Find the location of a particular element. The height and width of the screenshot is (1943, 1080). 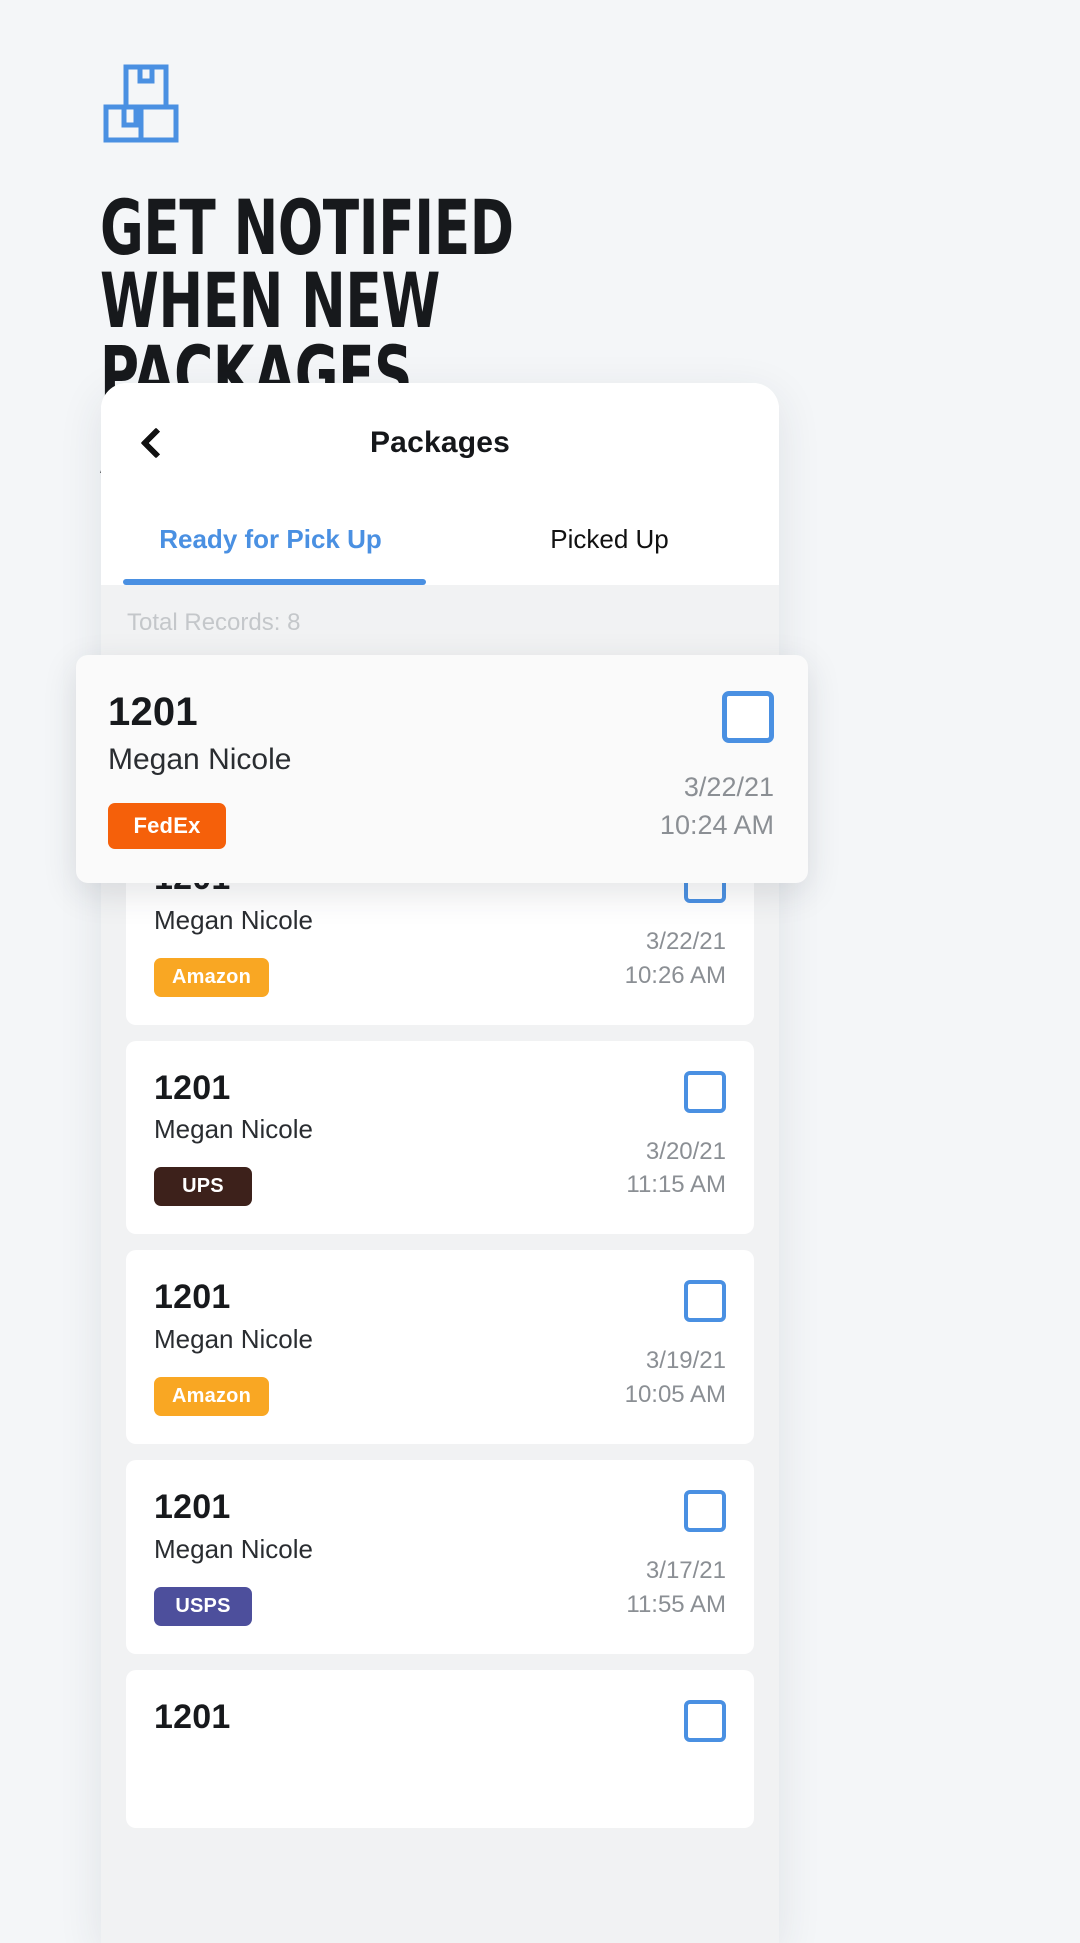

row-meta: 3/19/21 10:05 AM is located at coordinates (651, 1348).